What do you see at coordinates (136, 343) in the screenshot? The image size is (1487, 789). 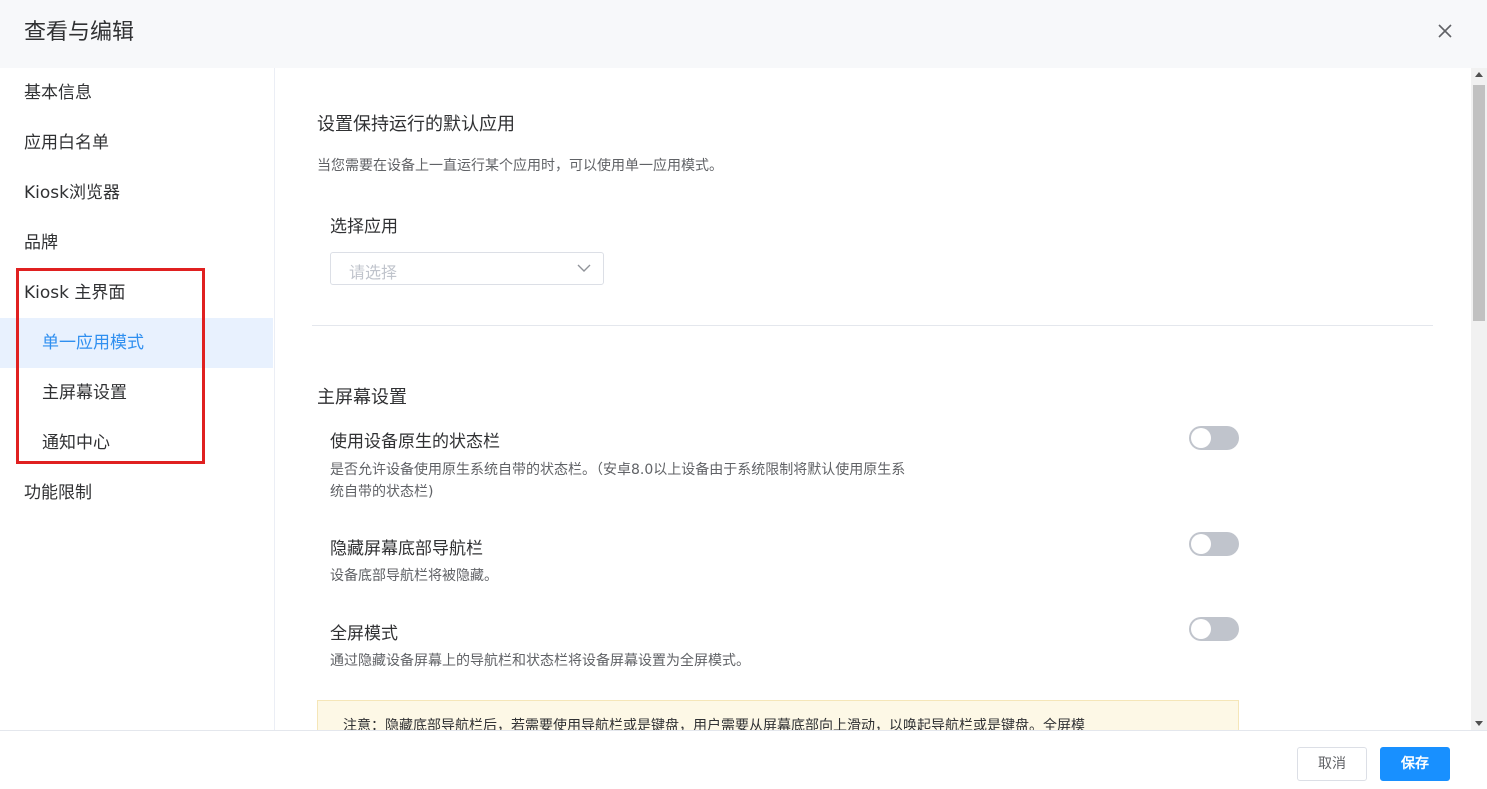 I see `sidebar-item-single-app-mode: 单一应用模式` at bounding box center [136, 343].